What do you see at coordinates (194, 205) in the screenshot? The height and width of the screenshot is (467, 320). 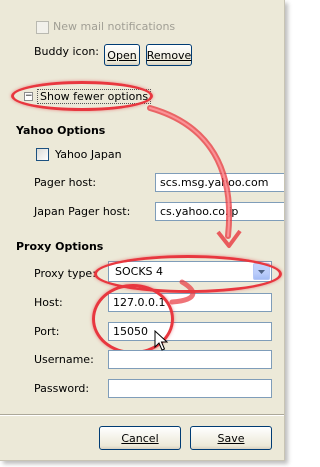 I see `annotation-arrow` at bounding box center [194, 205].